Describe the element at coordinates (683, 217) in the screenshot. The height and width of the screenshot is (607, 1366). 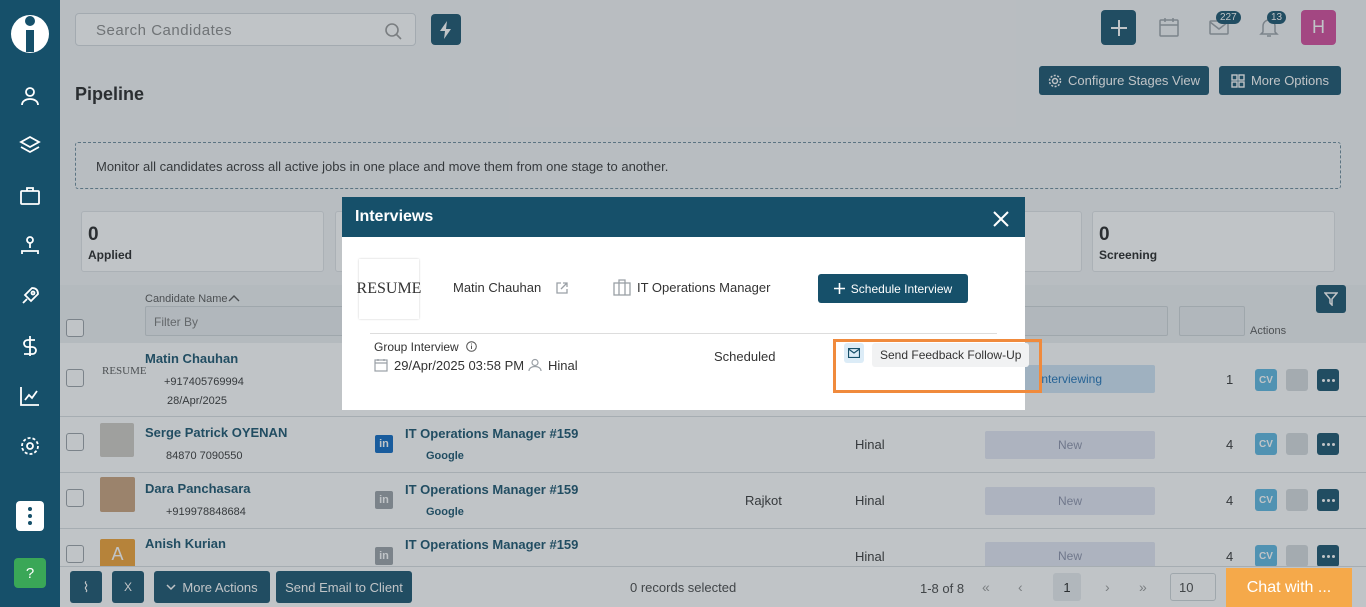
I see `modal-header: Interviews` at that location.